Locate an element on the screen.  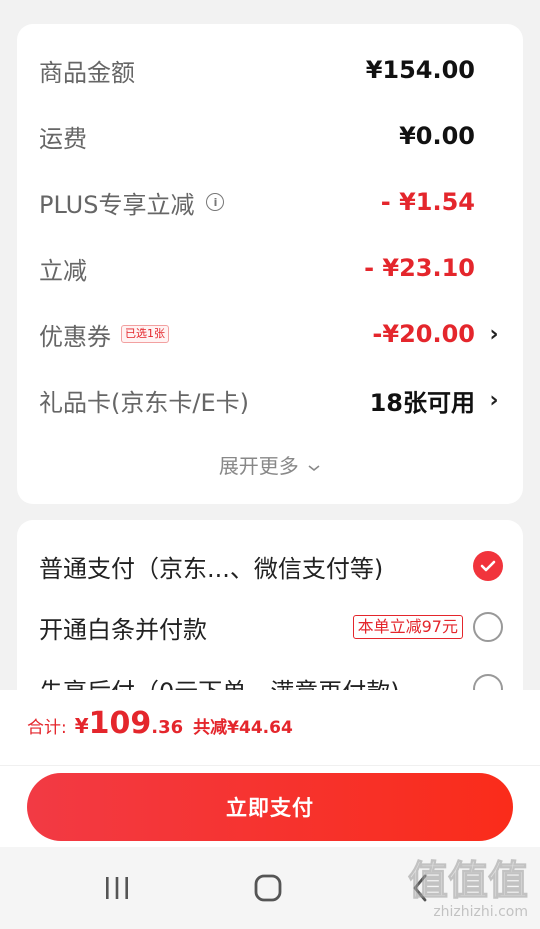
total-decimal: .36 is located at coordinates (167, 727).